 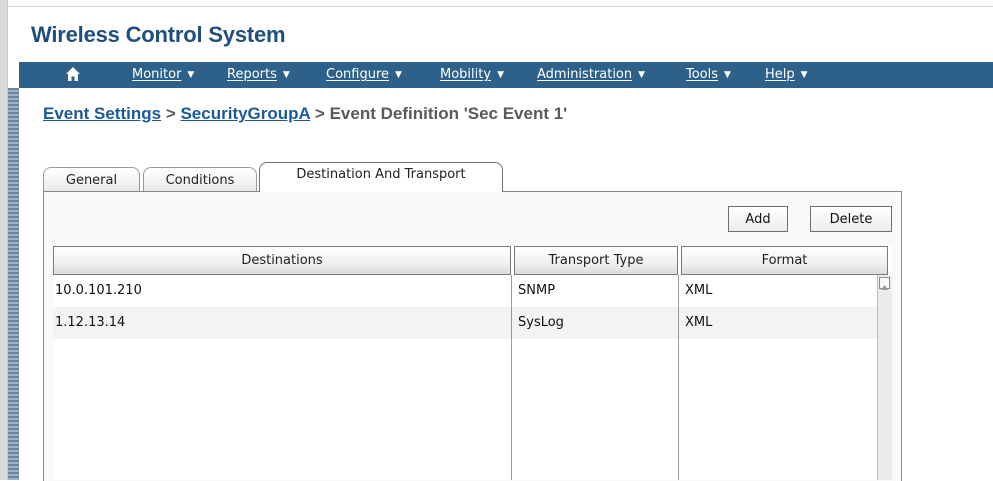 I want to click on nav-item-reports: Reports ▼, so click(x=258, y=74).